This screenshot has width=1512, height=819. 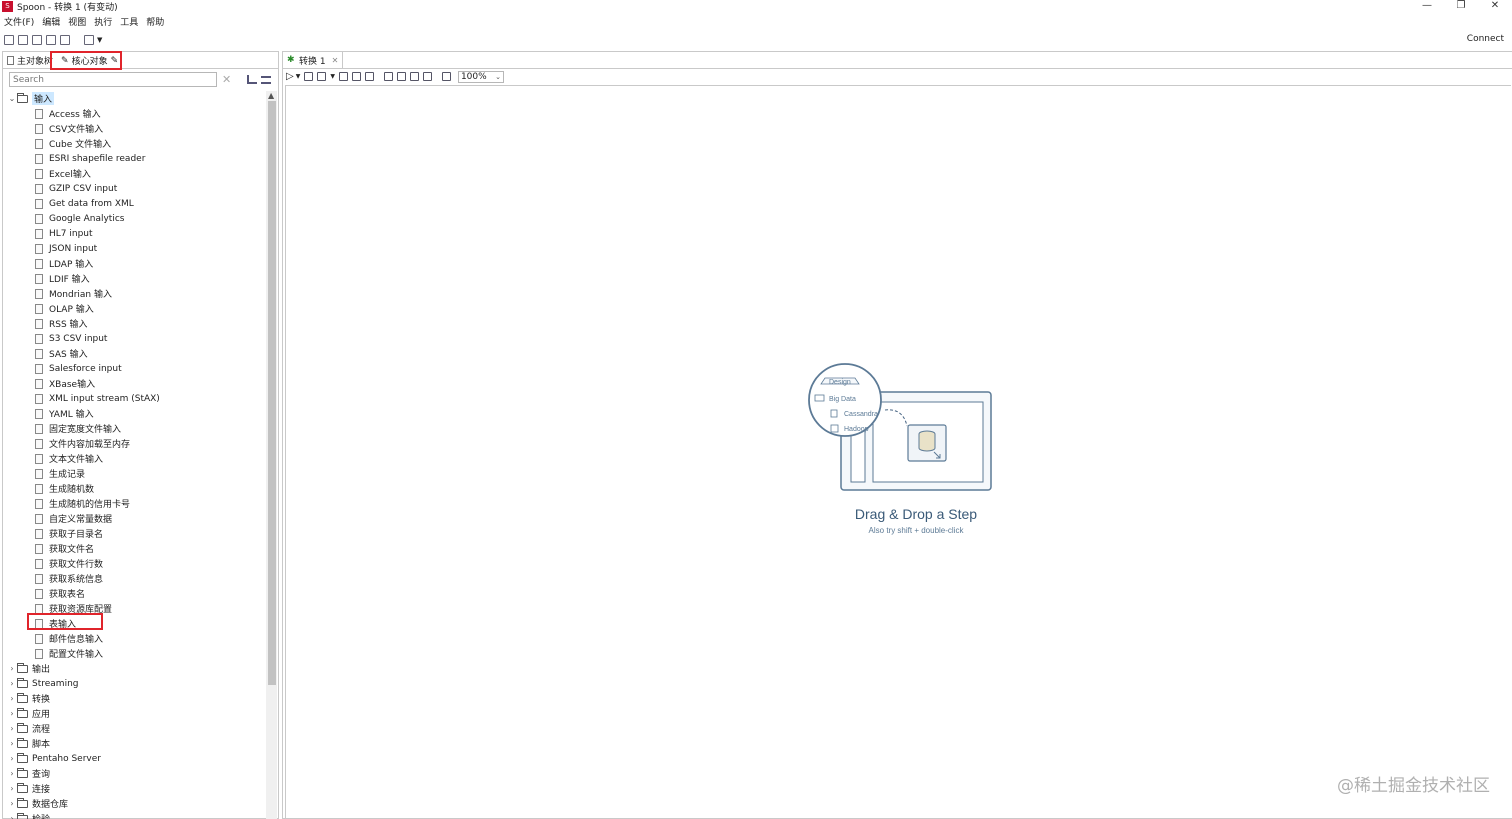 What do you see at coordinates (73, 518) in the screenshot?
I see `tree-step: 自定义常量数据` at bounding box center [73, 518].